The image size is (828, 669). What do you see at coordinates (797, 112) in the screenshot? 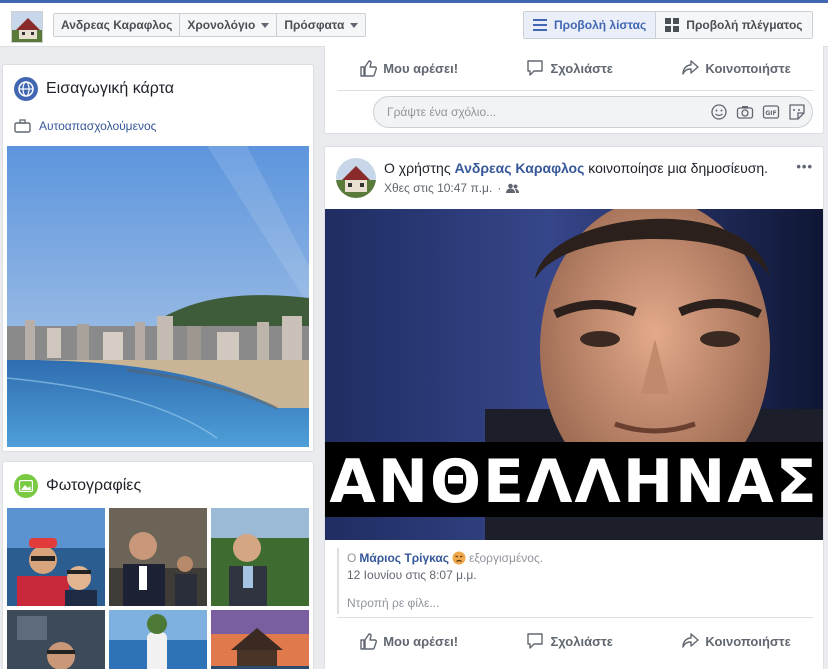
I see `sticker-icon` at bounding box center [797, 112].